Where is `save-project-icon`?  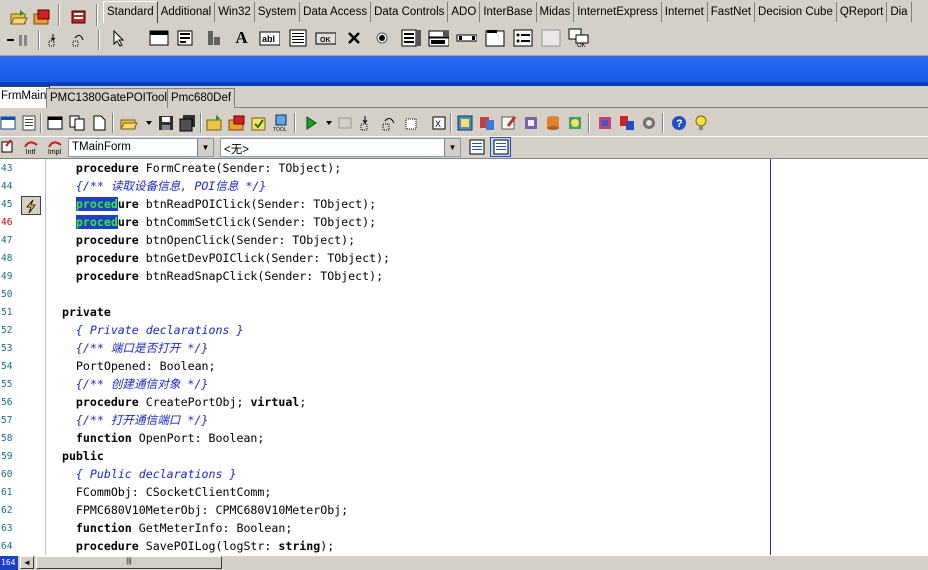 save-project-icon is located at coordinates (236, 123).